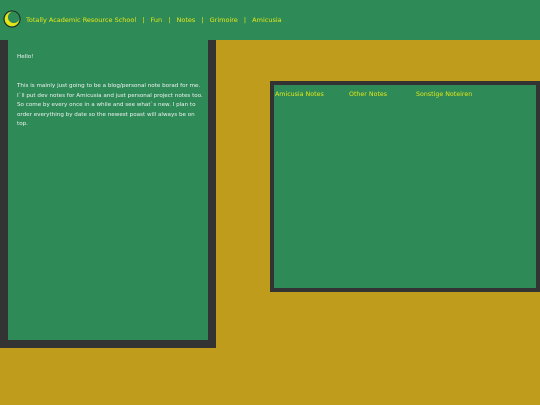 Image resolution: width=540 pixels, height=405 pixels. I want to click on site-title-link: Totally Academic Resource School, so click(81, 20).